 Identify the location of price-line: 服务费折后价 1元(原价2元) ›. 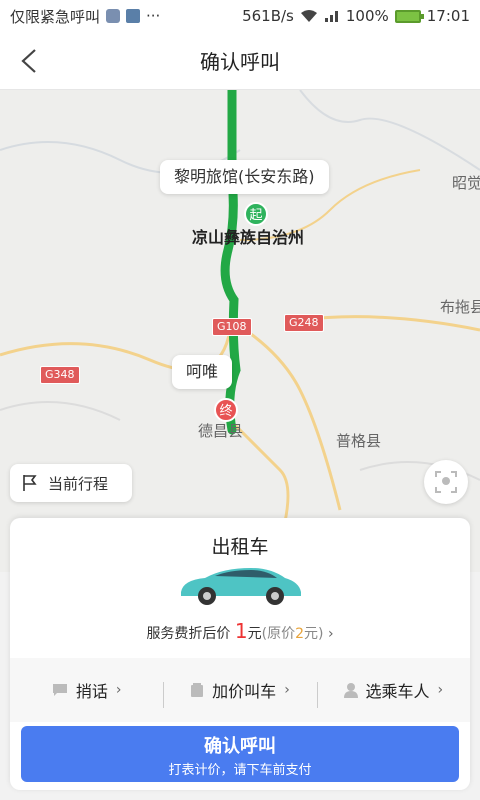
(240, 631).